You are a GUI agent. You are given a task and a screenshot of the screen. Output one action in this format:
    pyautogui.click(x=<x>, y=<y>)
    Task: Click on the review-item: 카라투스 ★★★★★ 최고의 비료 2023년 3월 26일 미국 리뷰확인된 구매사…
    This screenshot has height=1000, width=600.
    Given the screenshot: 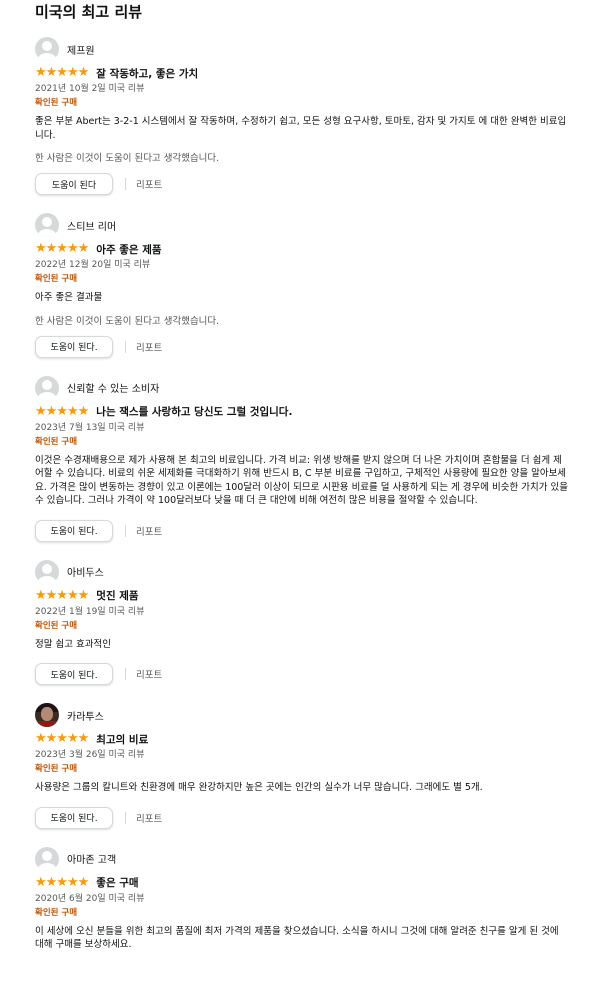 What is the action you would take?
    pyautogui.click(x=302, y=766)
    